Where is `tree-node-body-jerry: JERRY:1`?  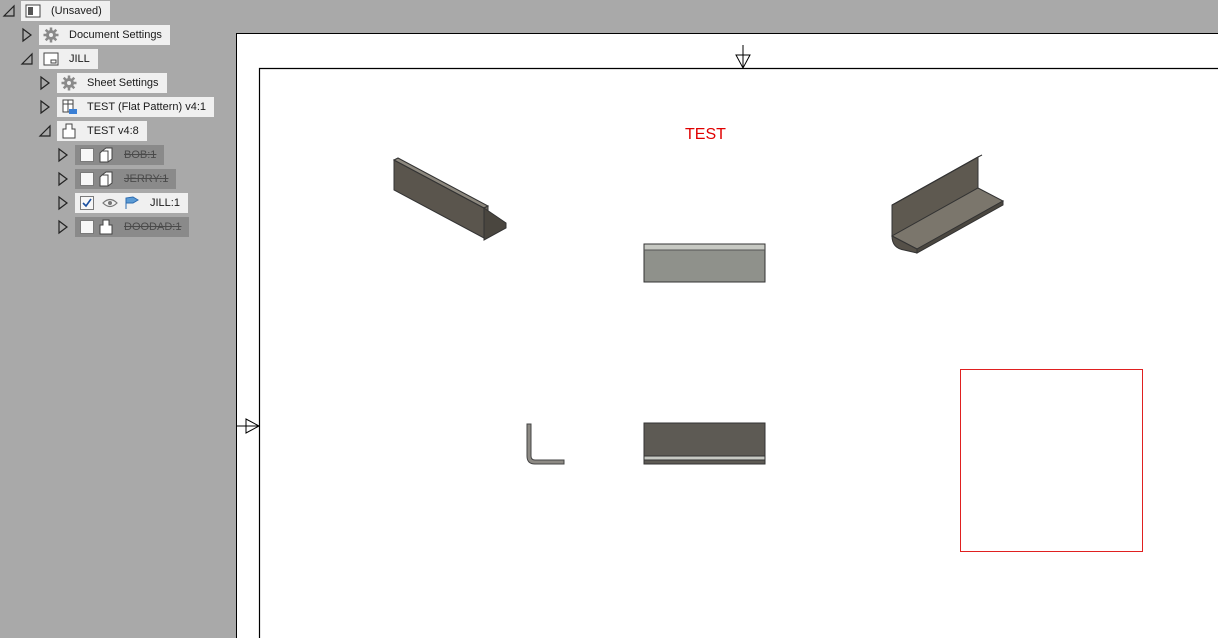
tree-node-body-jerry: JERRY:1 is located at coordinates (118, 179).